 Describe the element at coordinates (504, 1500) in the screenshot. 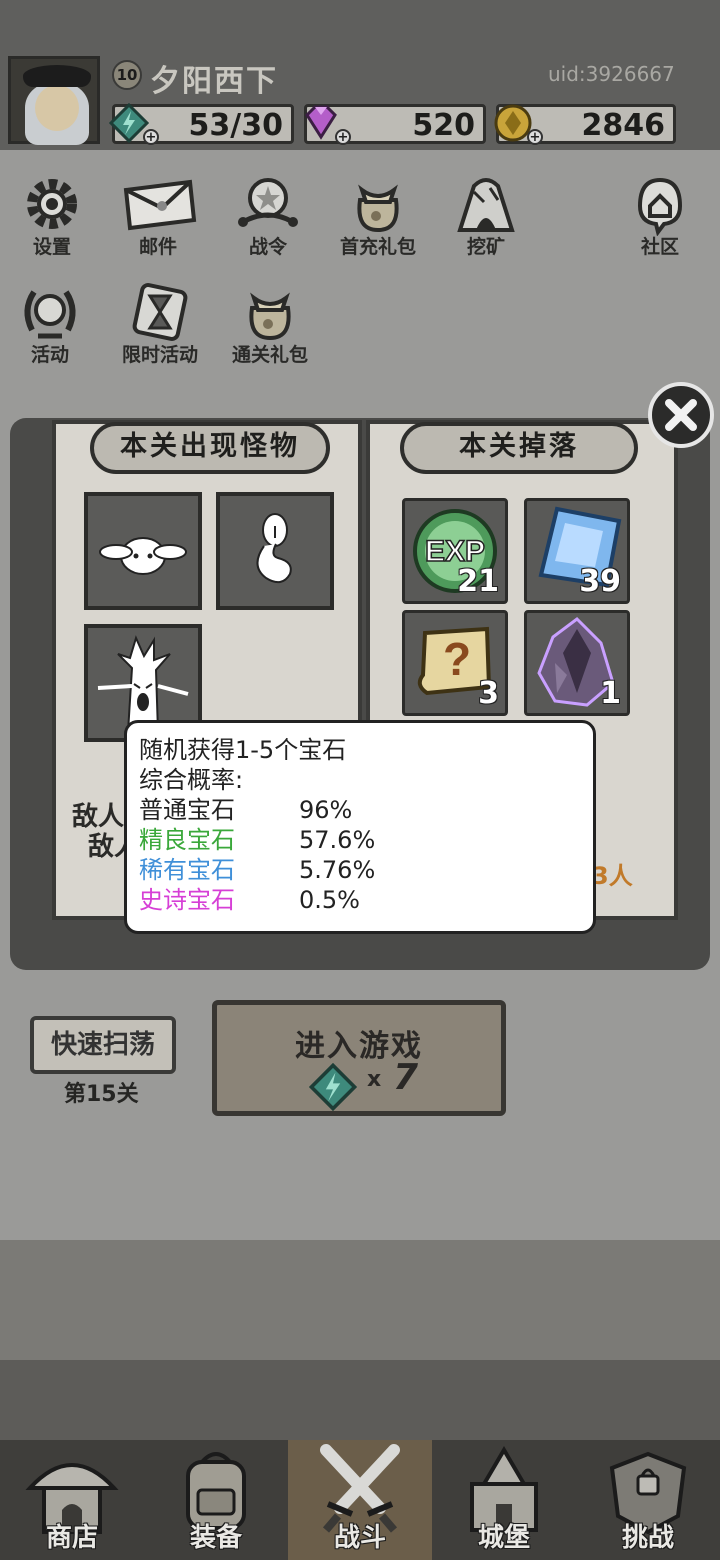

I see `tab-castle: 城堡` at that location.